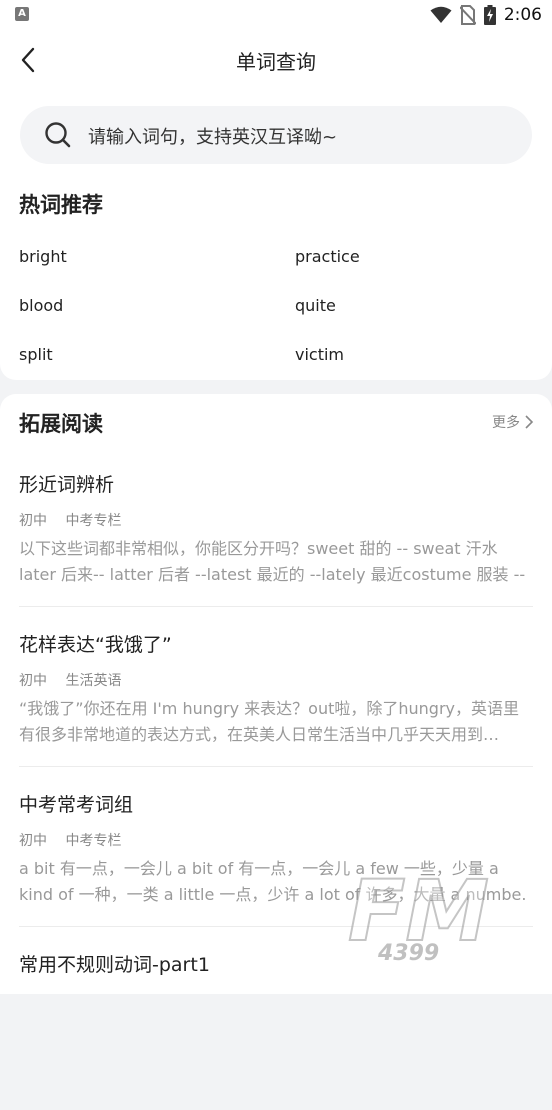 The width and height of the screenshot is (552, 1110). Describe the element at coordinates (43, 256) in the screenshot. I see `hot-word-item: bright` at that location.